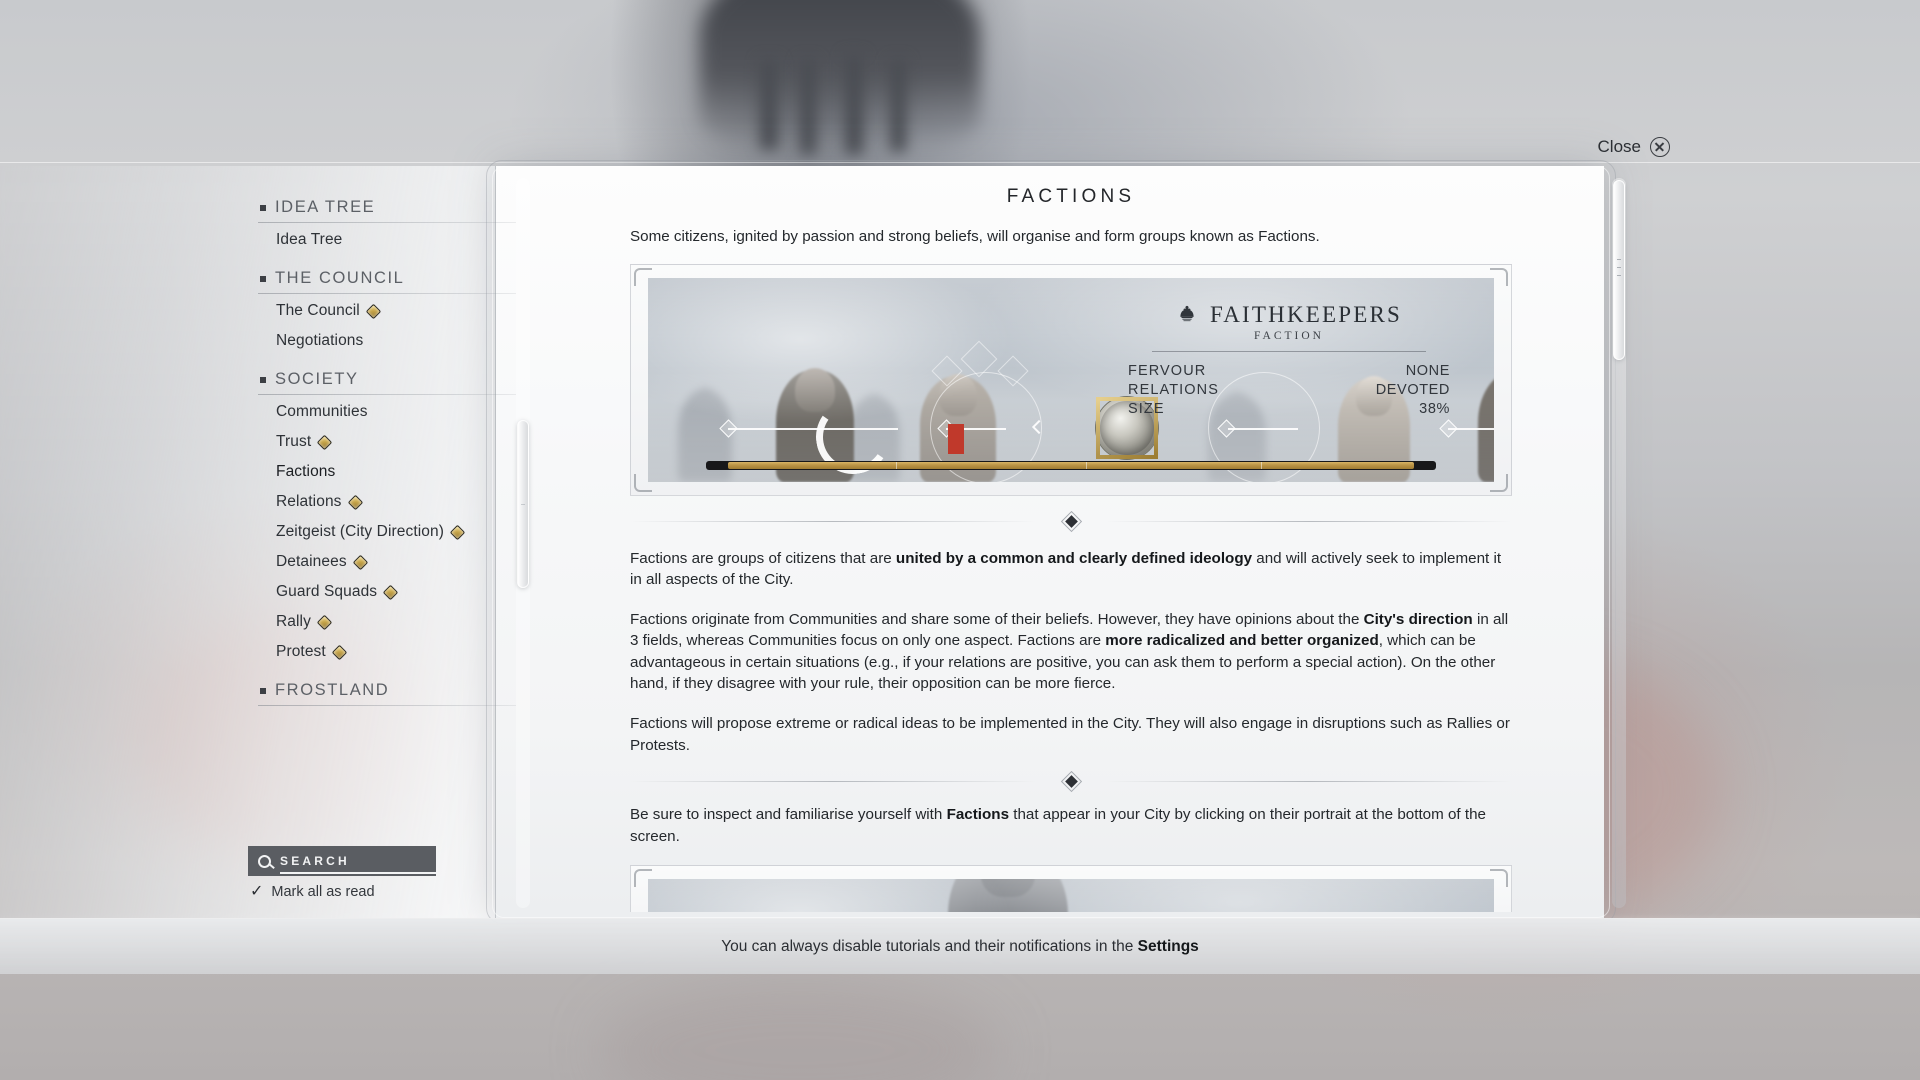 The height and width of the screenshot is (1080, 1920). I want to click on sidebar-group-frostland: FROSTLAND, so click(382, 688).